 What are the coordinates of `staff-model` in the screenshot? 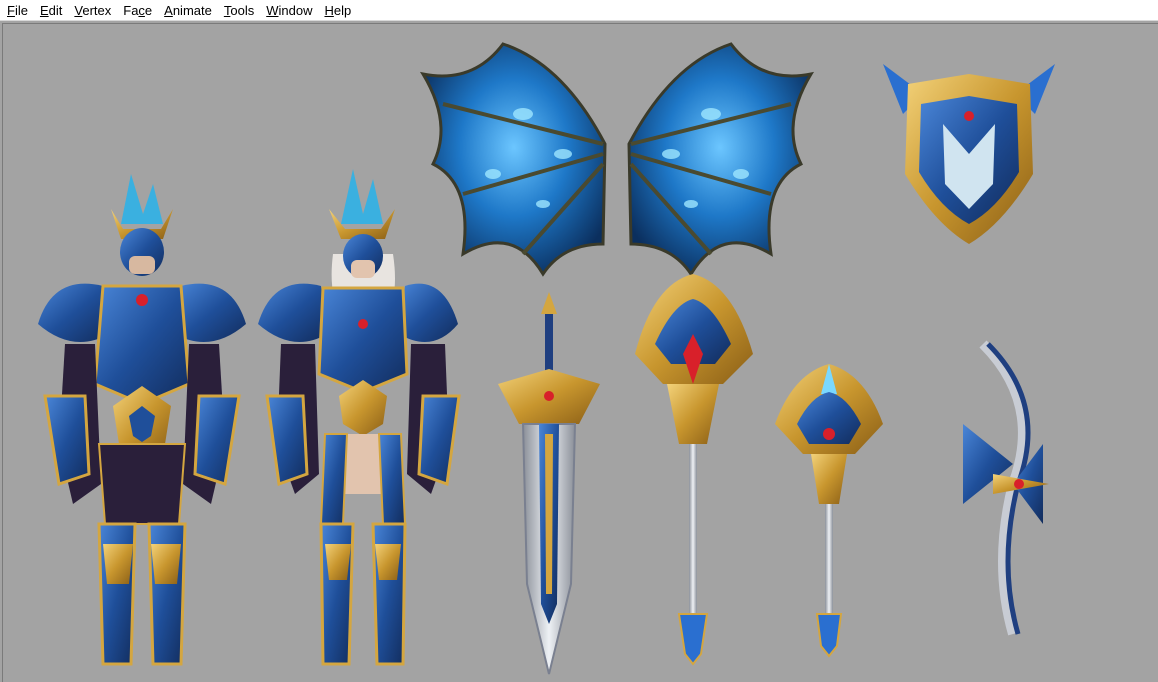 It's located at (694, 470).